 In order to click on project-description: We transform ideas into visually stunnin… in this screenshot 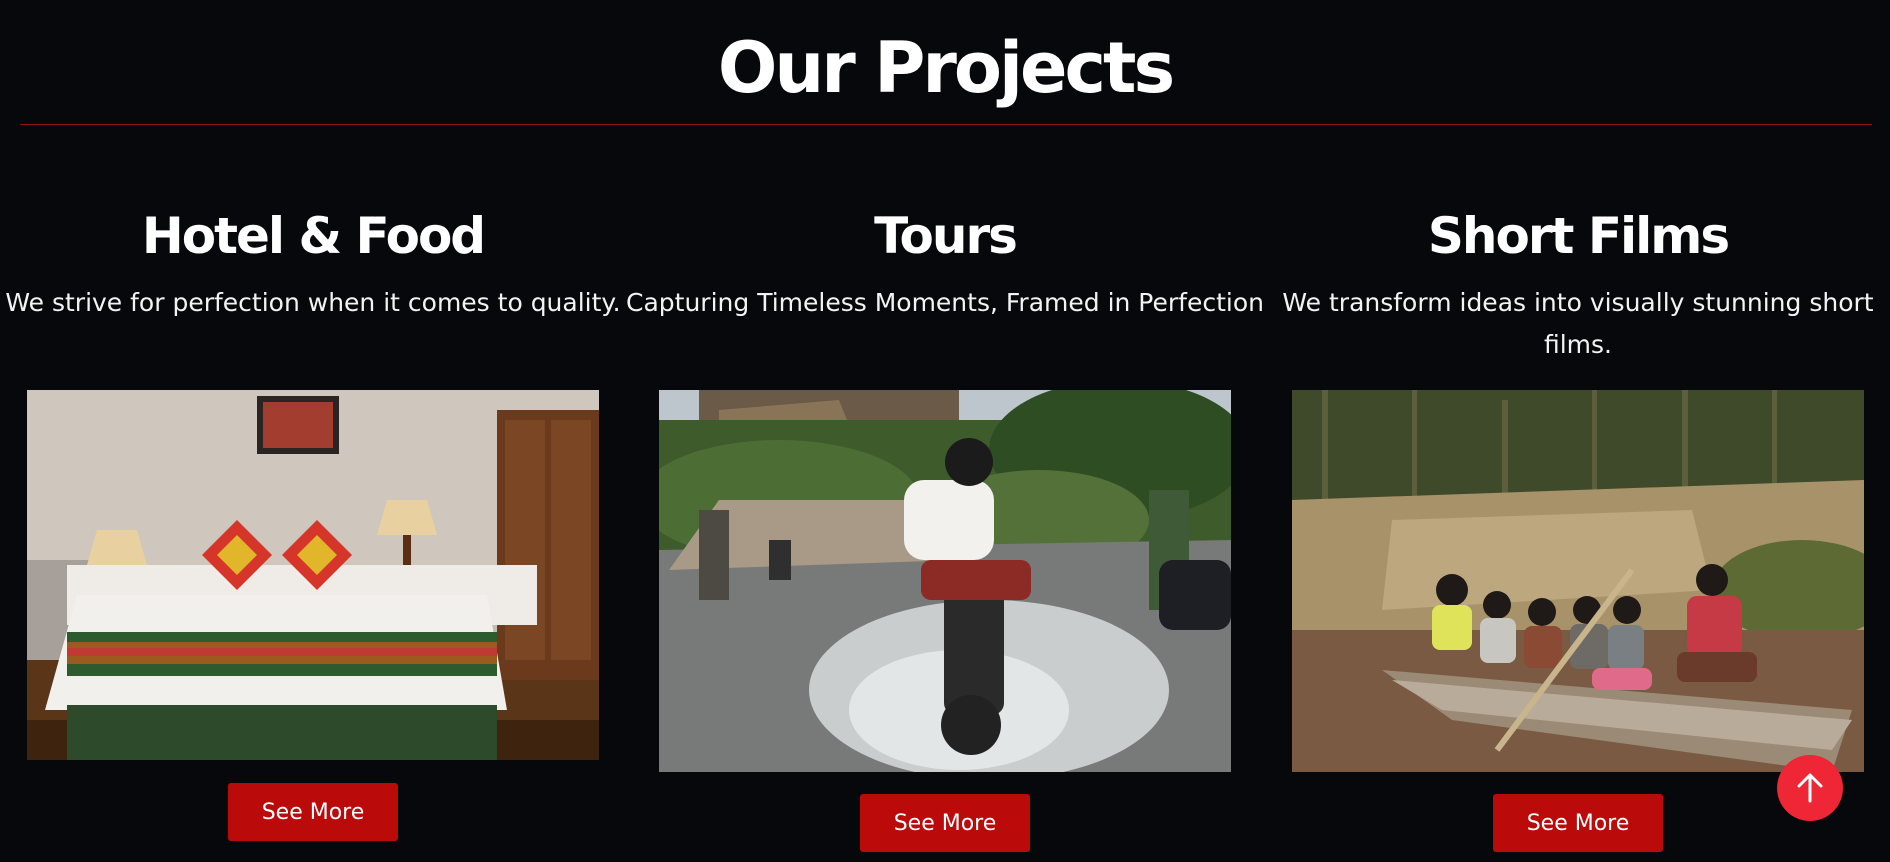, I will do `click(1578, 323)`.